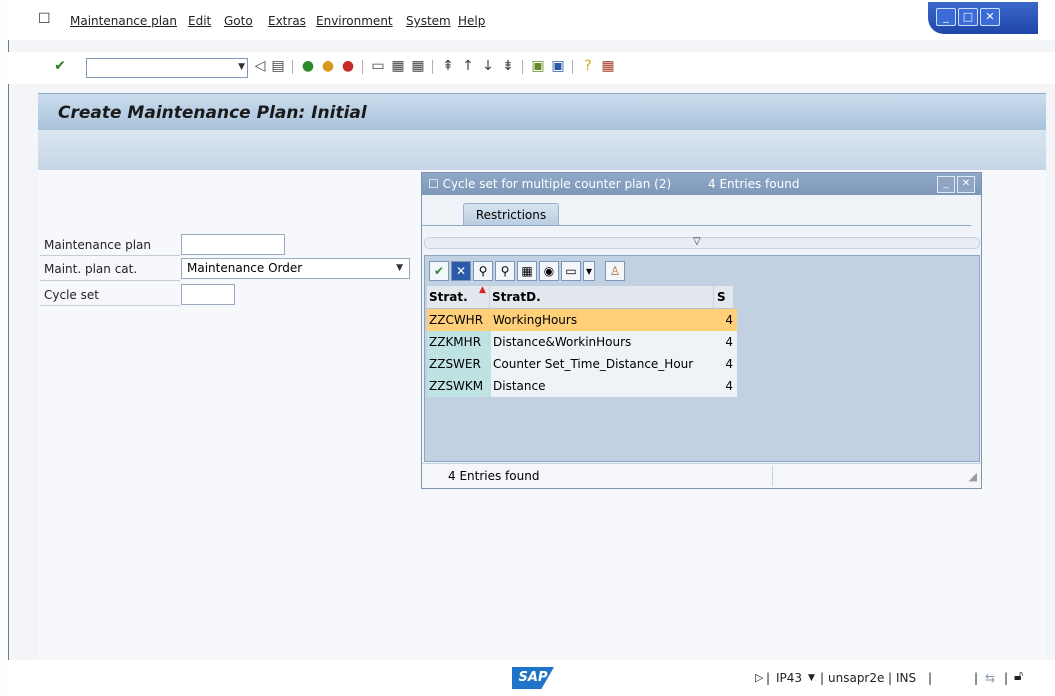 This screenshot has width=1055, height=696. What do you see at coordinates (295, 268) in the screenshot?
I see `plan-category-select: Maintenance Order ▼` at bounding box center [295, 268].